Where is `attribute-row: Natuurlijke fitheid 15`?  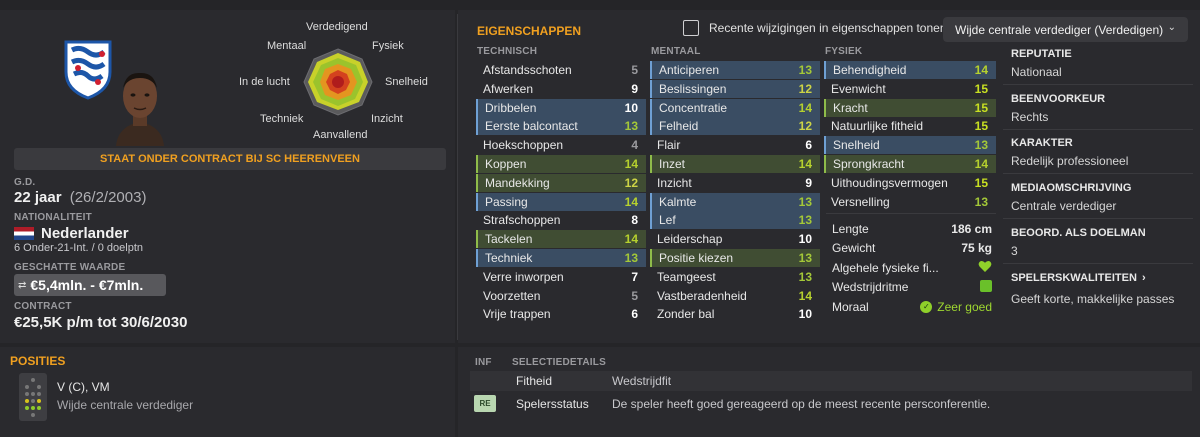
attribute-row: Natuurlijke fitheid 15 is located at coordinates (910, 126).